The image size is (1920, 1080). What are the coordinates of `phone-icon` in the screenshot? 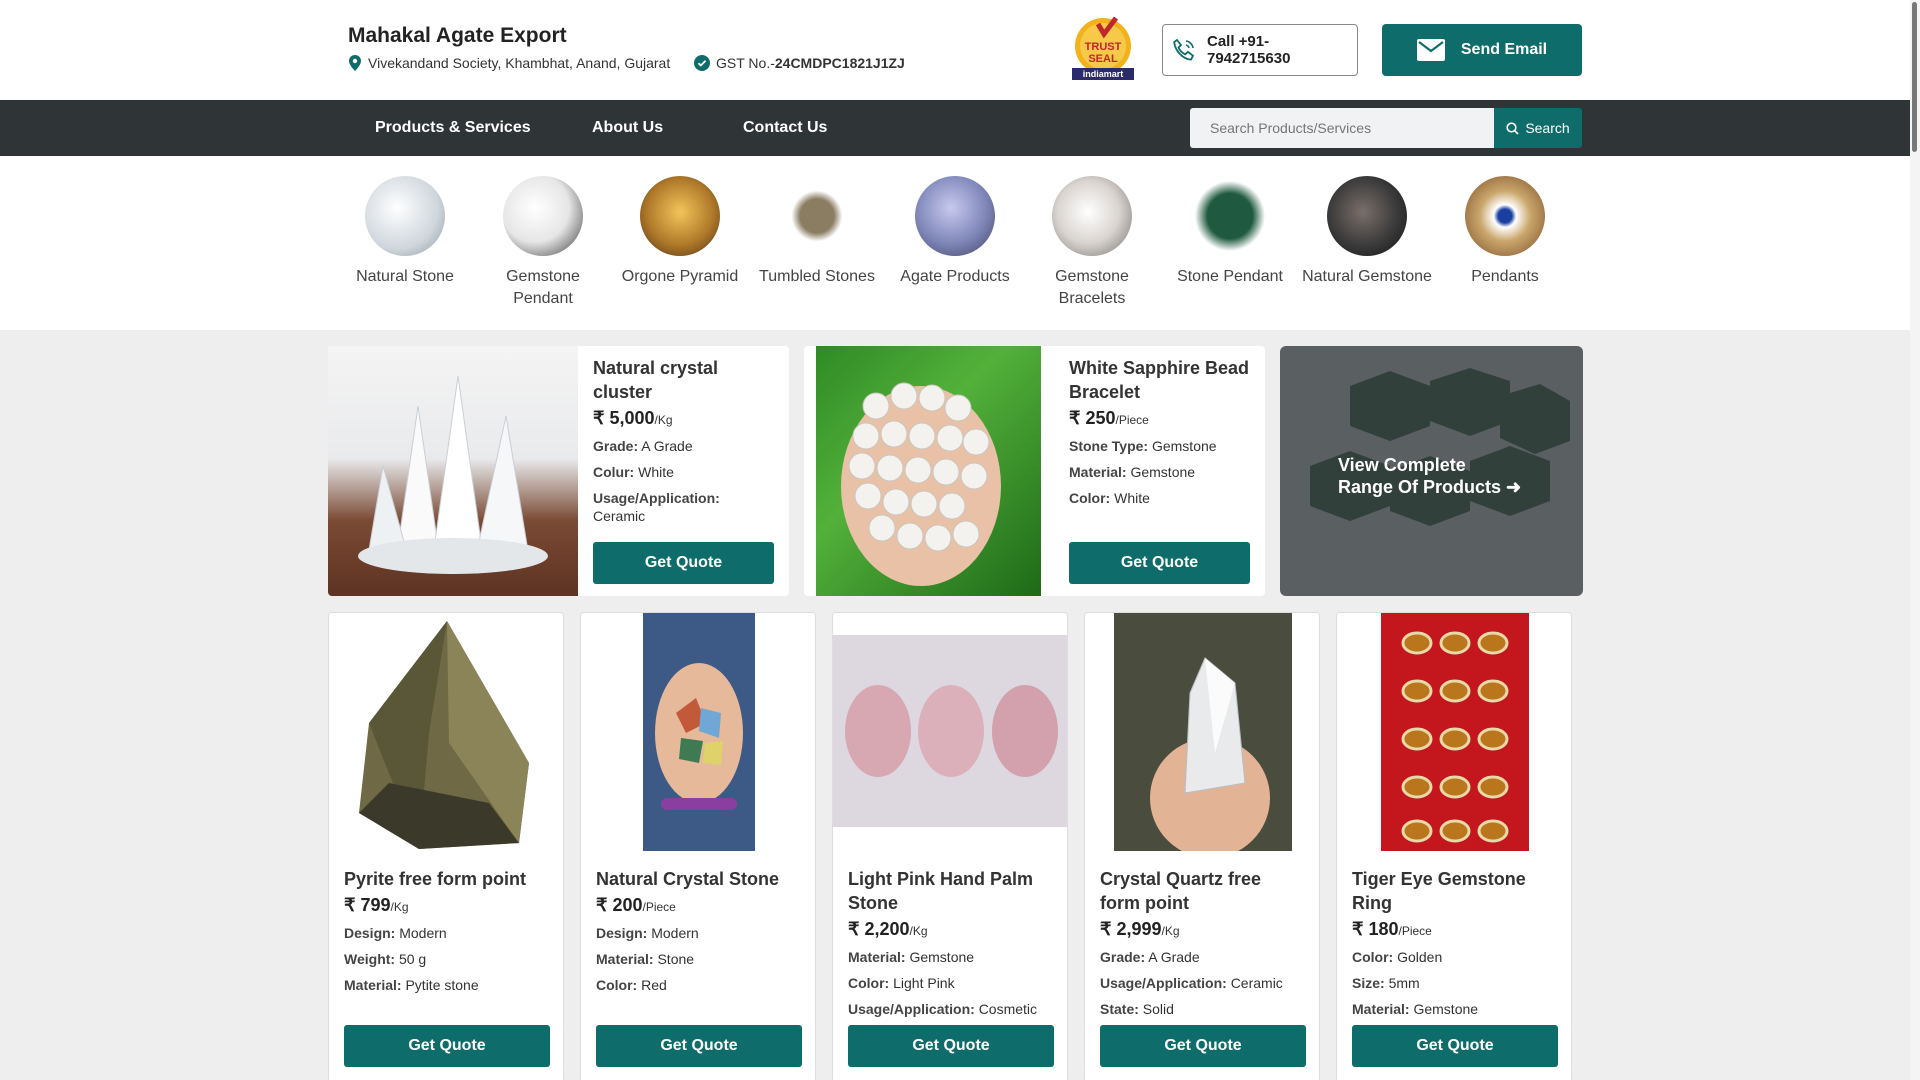 It's located at (1184, 49).